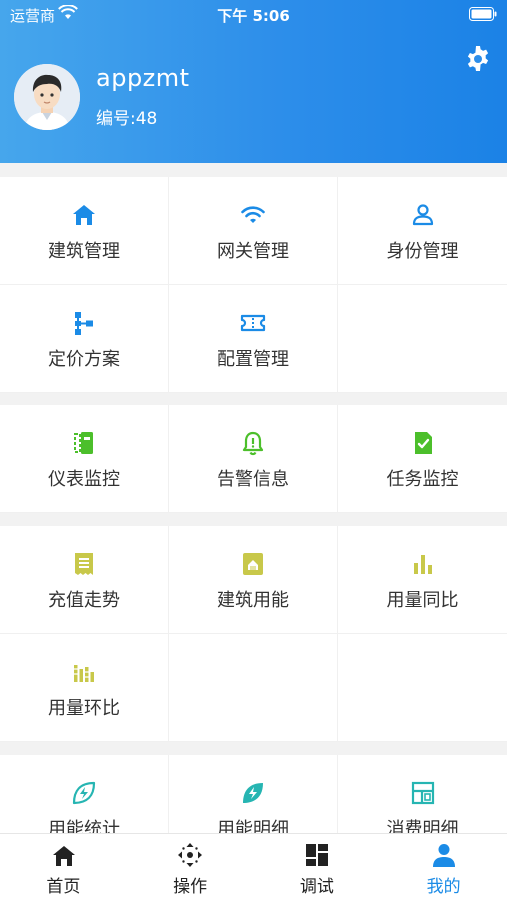 The width and height of the screenshot is (507, 900). What do you see at coordinates (84, 251) in the screenshot?
I see `menu-item-label: 建筑管理` at bounding box center [84, 251].